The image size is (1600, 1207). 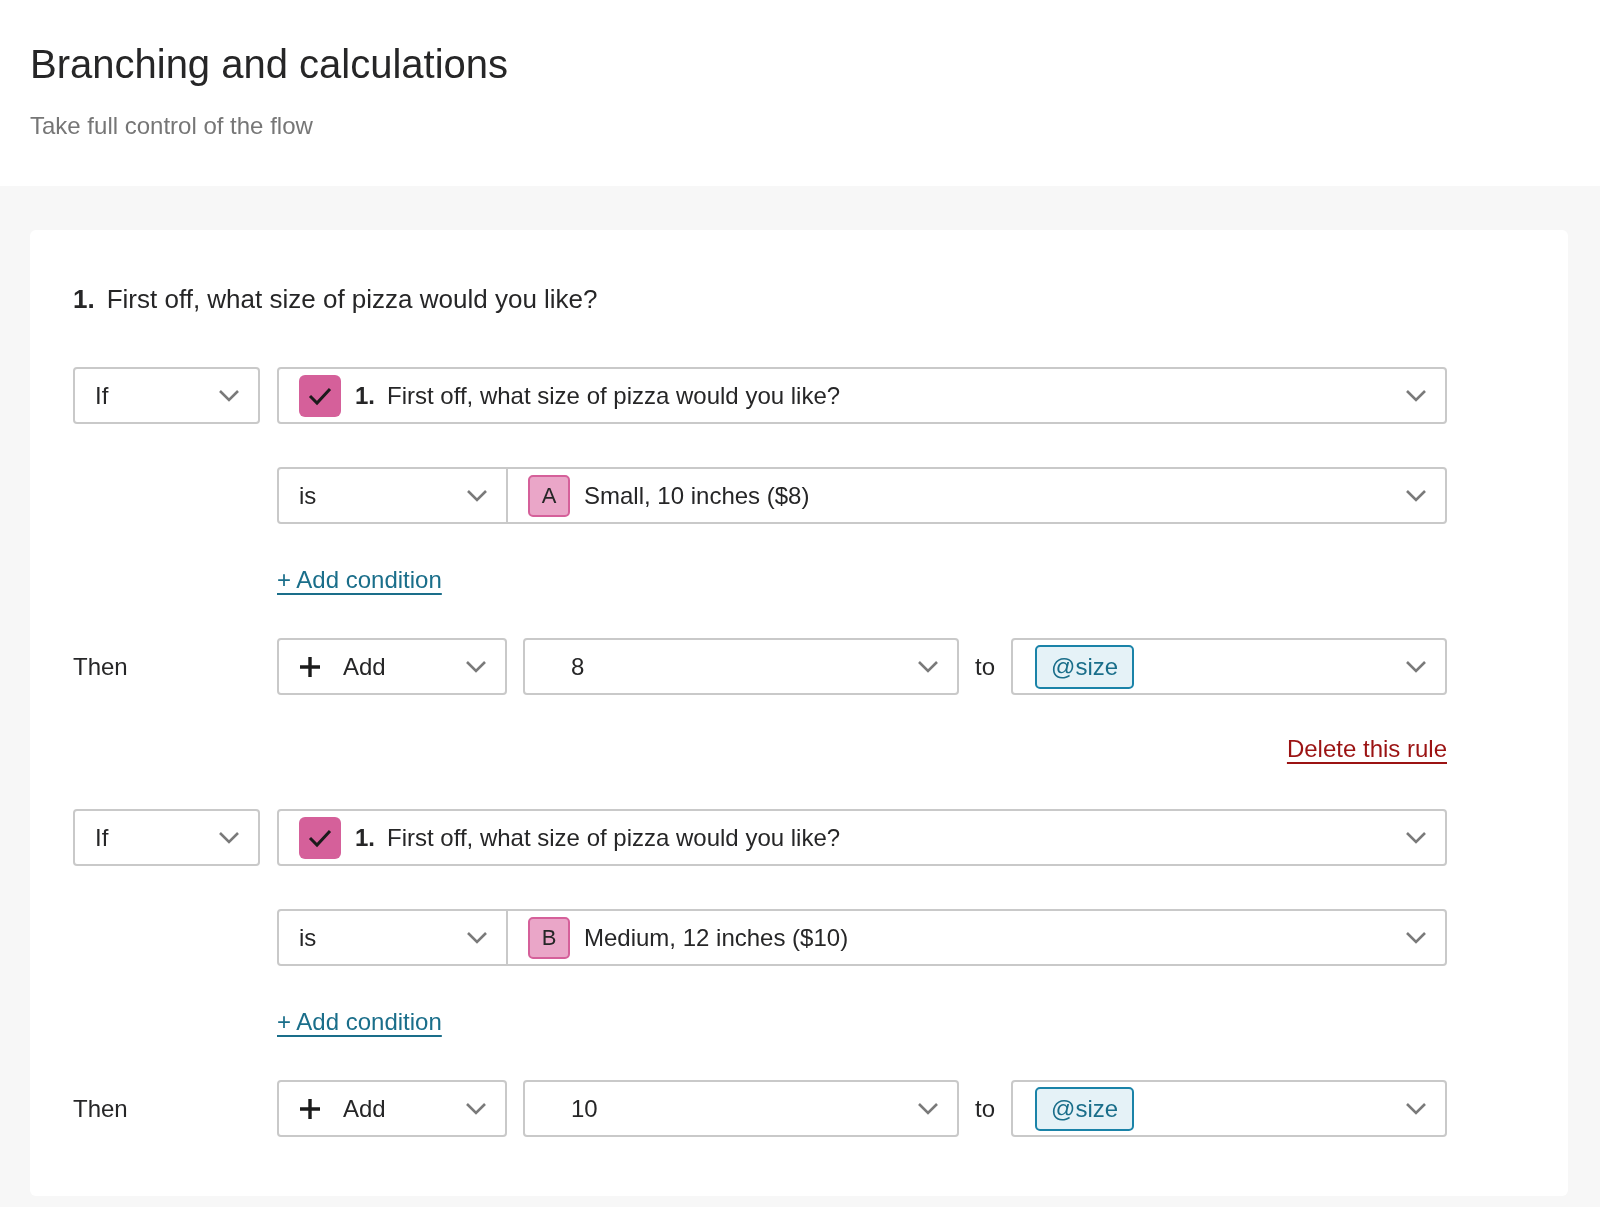 What do you see at coordinates (172, 126) in the screenshot?
I see `page-subtitle: Take full control of the flow` at bounding box center [172, 126].